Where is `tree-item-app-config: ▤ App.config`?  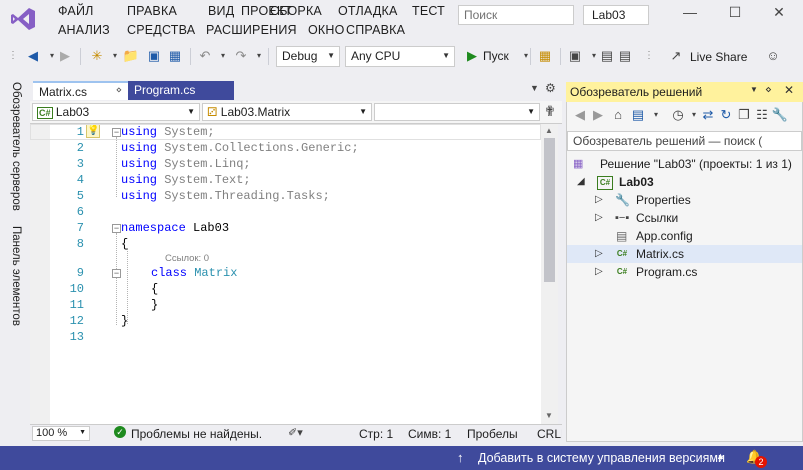 tree-item-app-config: ▤ App.config is located at coordinates (684, 236).